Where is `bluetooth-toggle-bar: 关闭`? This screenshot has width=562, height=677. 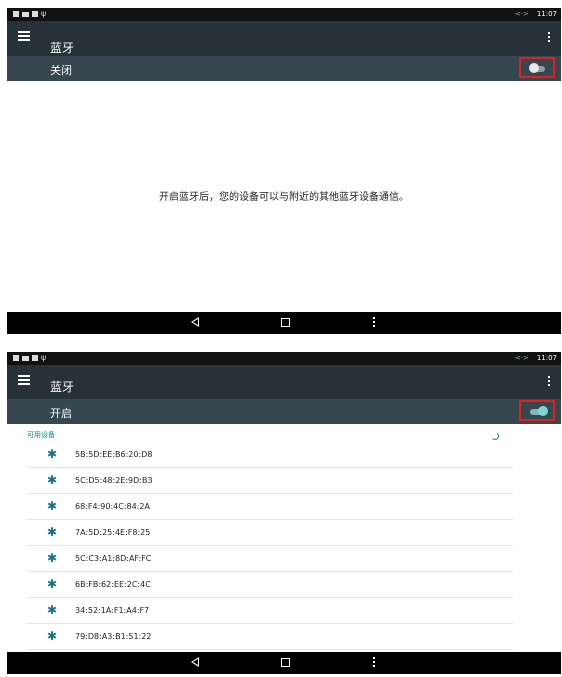 bluetooth-toggle-bar: 关闭 is located at coordinates (284, 68).